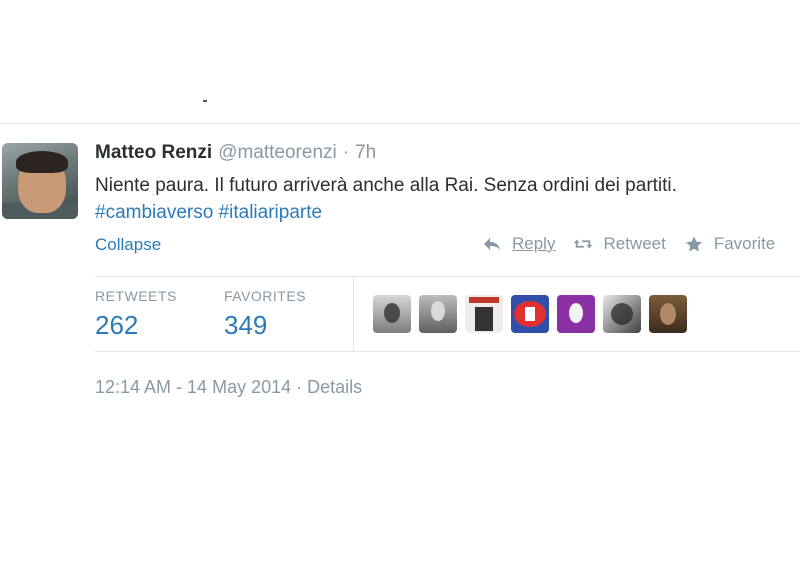  I want to click on timestamp-text: 12:14 AM - 14 May 2014, so click(193, 387).